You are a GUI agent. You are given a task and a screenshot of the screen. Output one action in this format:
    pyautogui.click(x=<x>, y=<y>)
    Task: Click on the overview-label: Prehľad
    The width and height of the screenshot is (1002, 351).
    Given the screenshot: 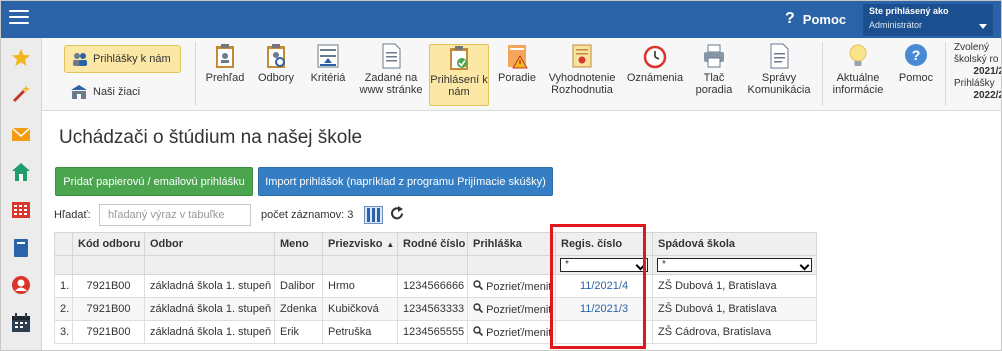 What is the action you would take?
    pyautogui.click(x=225, y=78)
    